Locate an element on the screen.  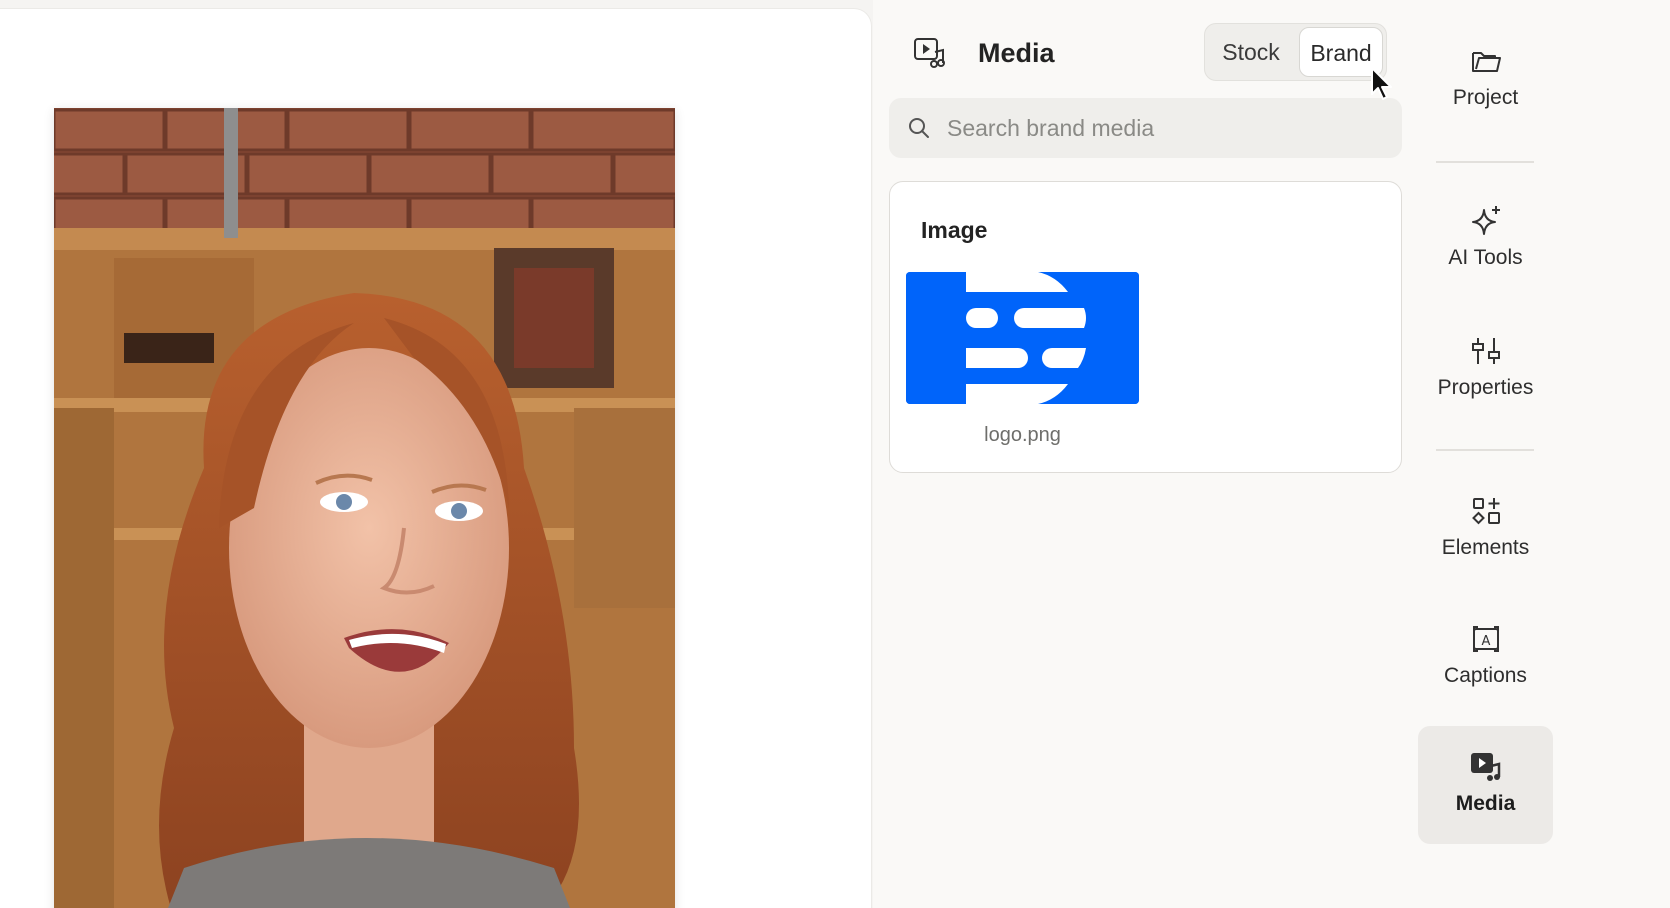
folder-open-icon is located at coordinates (1486, 62).